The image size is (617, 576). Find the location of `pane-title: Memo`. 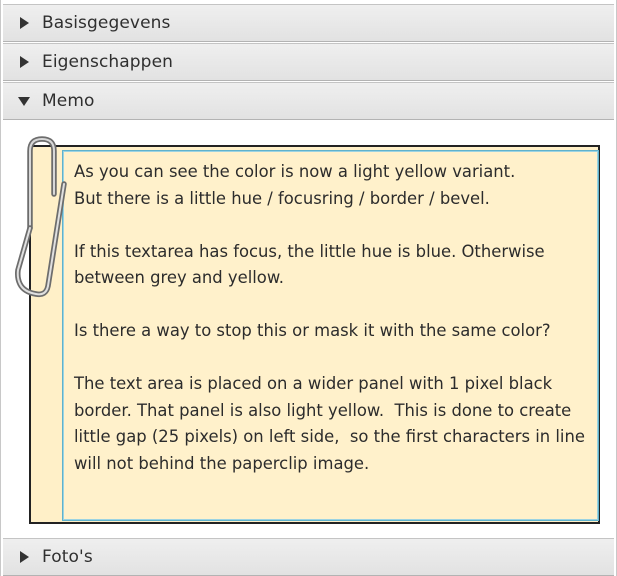

pane-title: Memo is located at coordinates (68, 101).